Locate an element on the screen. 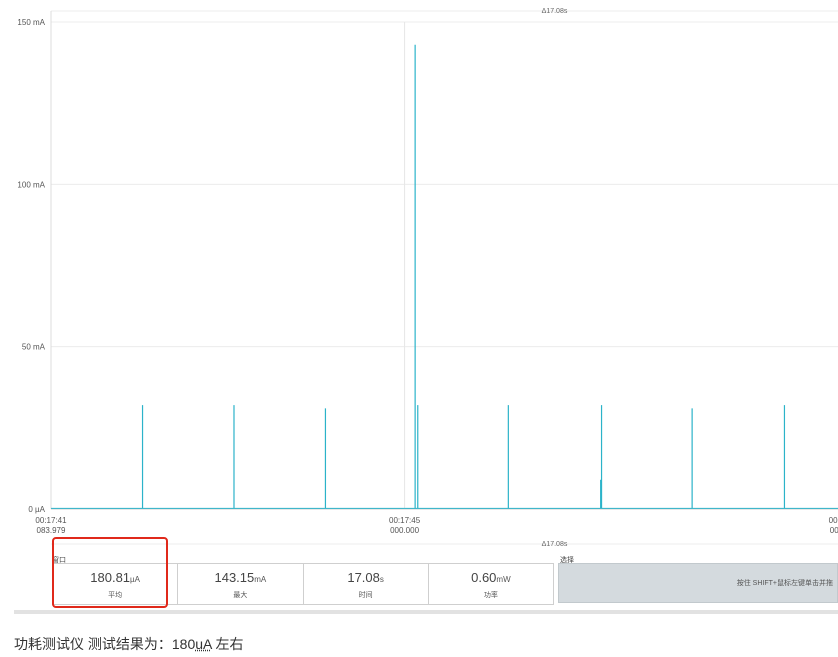 This screenshot has height=657, width=838. stat-time-unit: s is located at coordinates (381, 579).